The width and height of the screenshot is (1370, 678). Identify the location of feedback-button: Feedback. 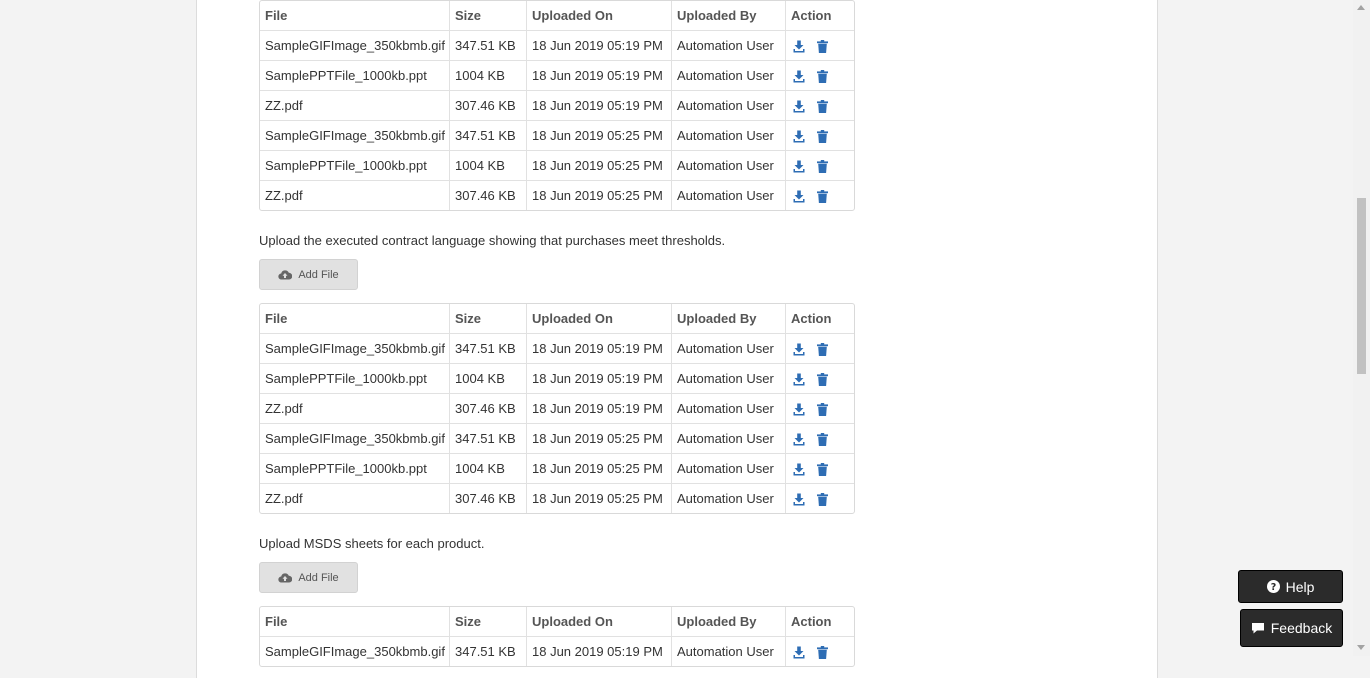
(1291, 628).